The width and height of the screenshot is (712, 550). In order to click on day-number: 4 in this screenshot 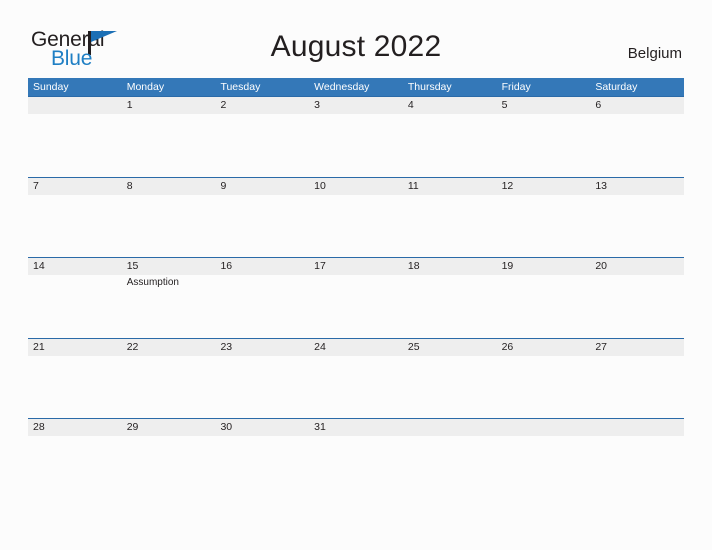, I will do `click(450, 105)`.